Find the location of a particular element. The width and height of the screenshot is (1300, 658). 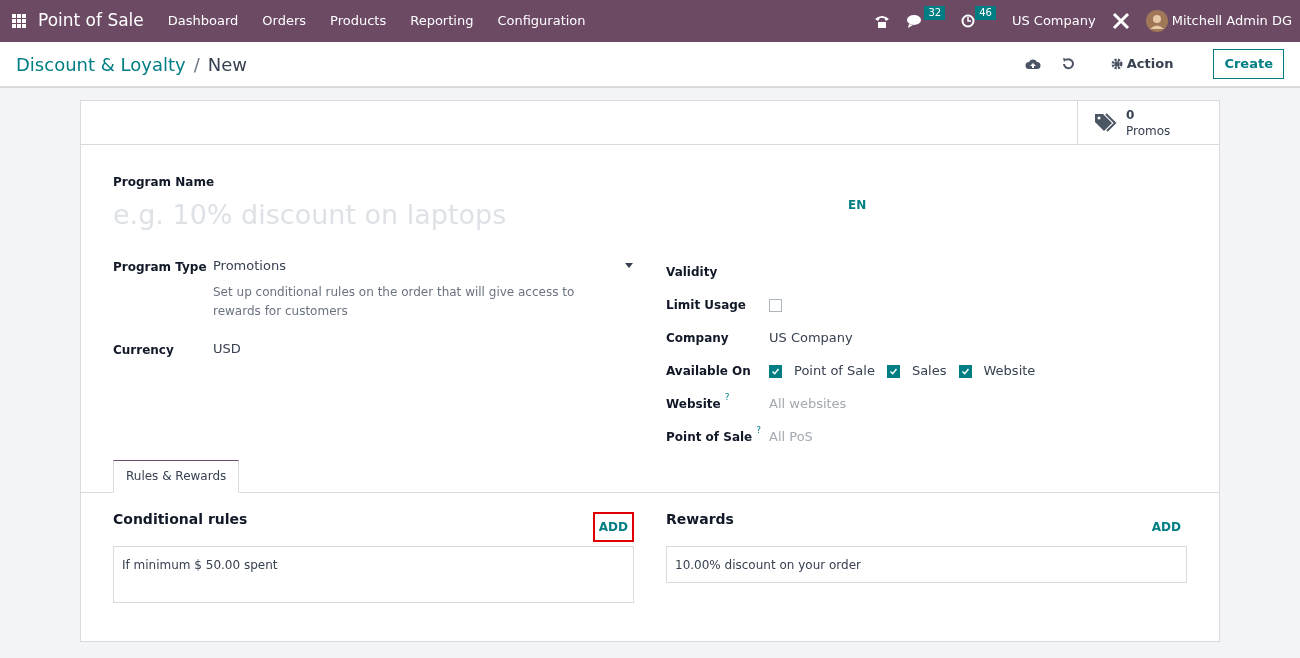

field-label: Available On is located at coordinates (709, 371).